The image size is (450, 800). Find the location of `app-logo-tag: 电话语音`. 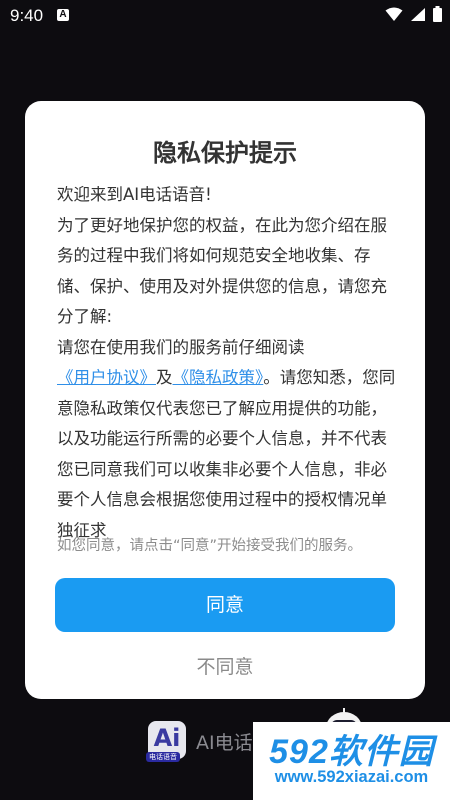

app-logo-tag: 电话语音 is located at coordinates (163, 757).